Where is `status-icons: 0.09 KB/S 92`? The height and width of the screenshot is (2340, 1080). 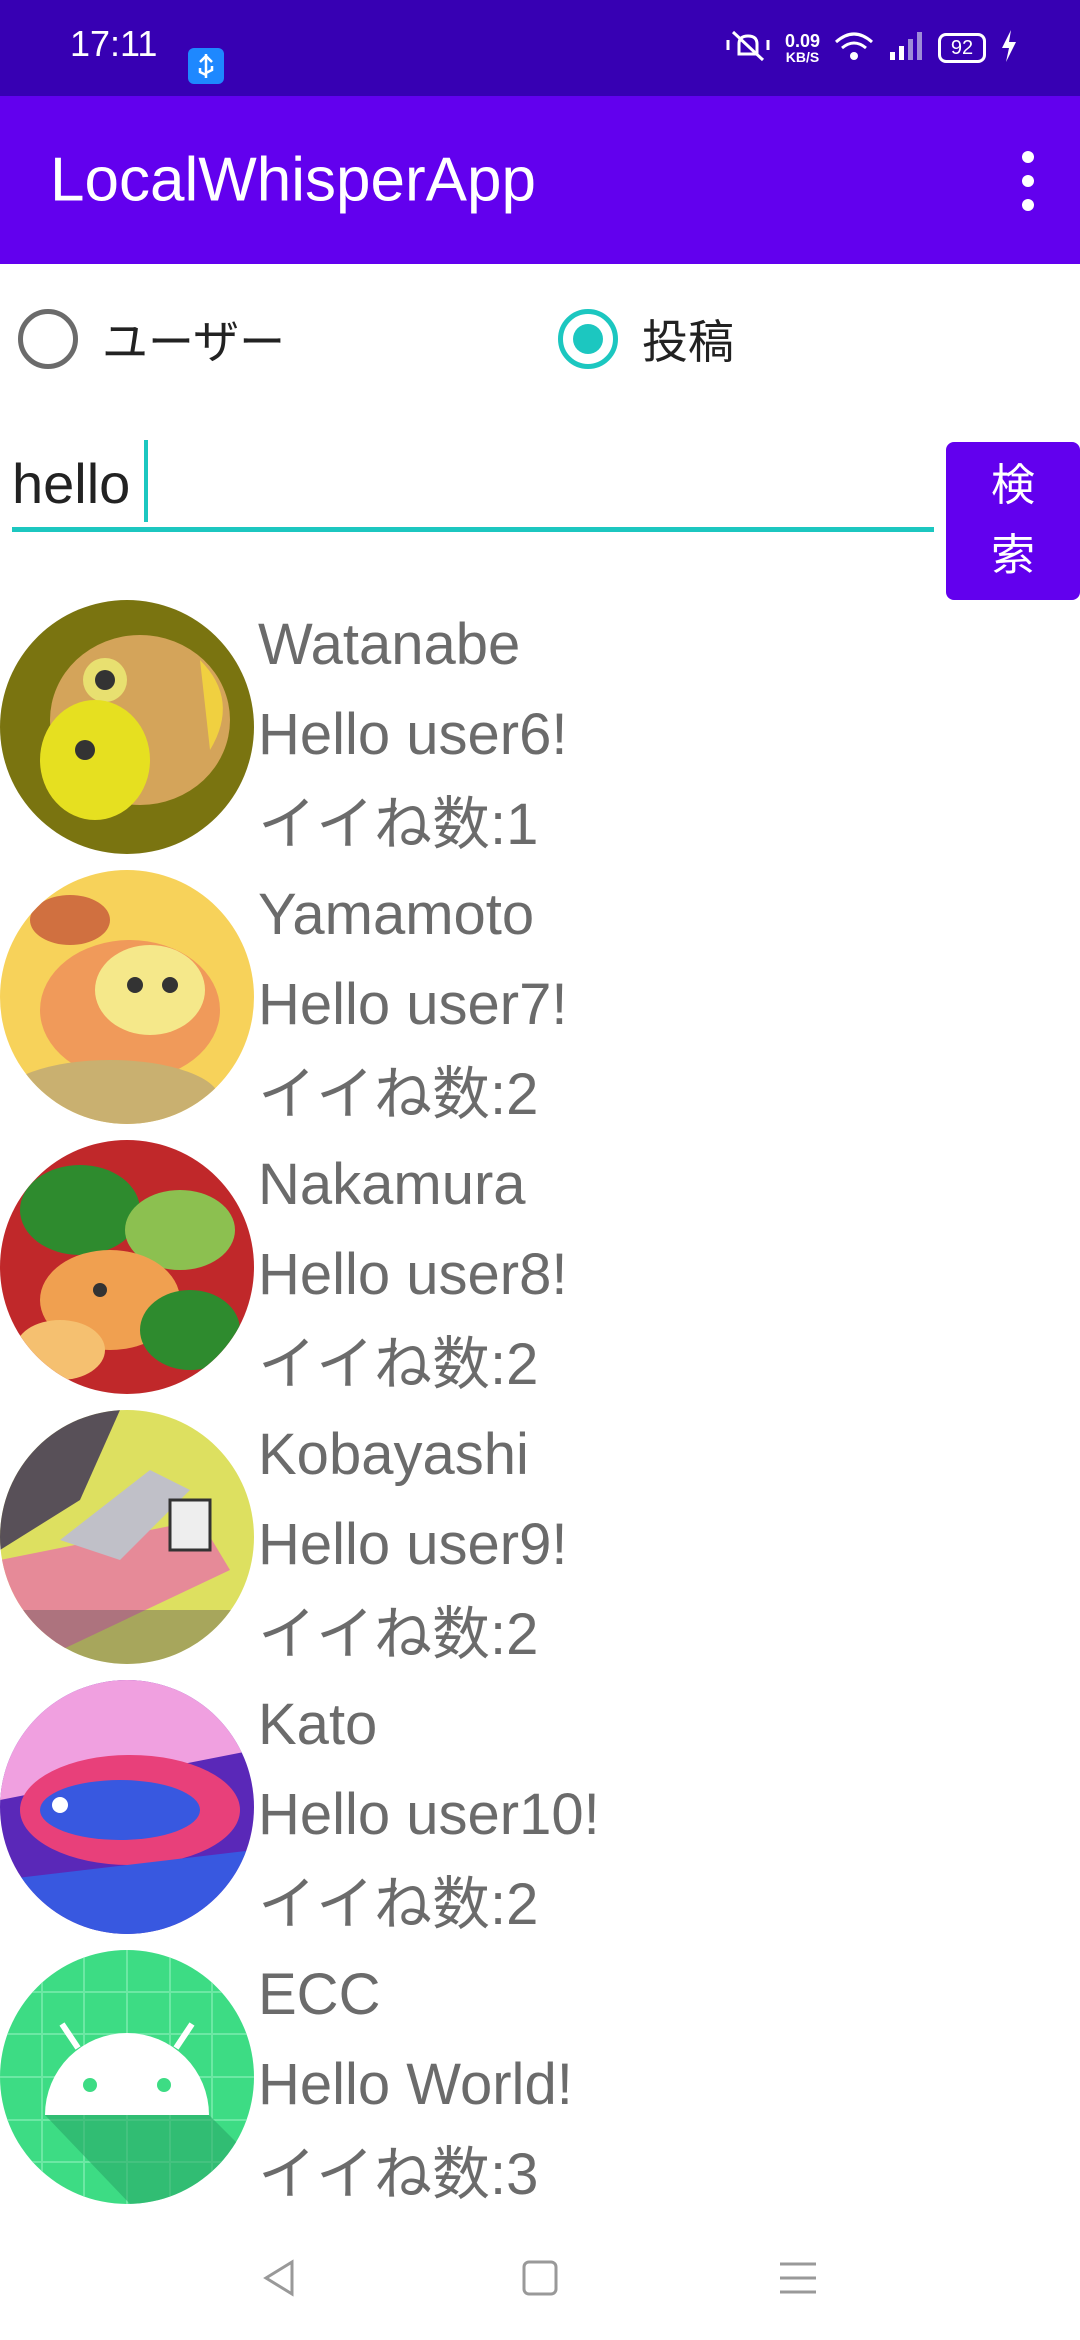
status-icons: 0.09 KB/S 92 is located at coordinates (871, 48).